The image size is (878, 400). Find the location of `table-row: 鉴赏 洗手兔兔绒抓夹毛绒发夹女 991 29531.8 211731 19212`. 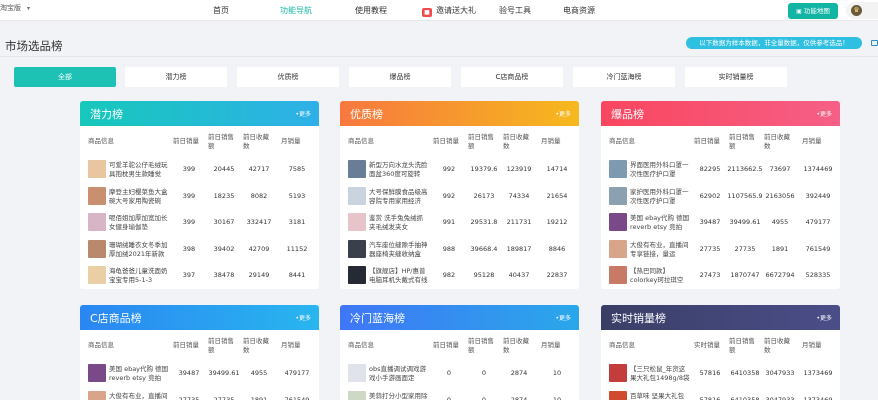

table-row: 鉴赏 洗手兔兔绒抓夹毛绒发夹女 991 29531.8 211731 19212 is located at coordinates (459, 223).